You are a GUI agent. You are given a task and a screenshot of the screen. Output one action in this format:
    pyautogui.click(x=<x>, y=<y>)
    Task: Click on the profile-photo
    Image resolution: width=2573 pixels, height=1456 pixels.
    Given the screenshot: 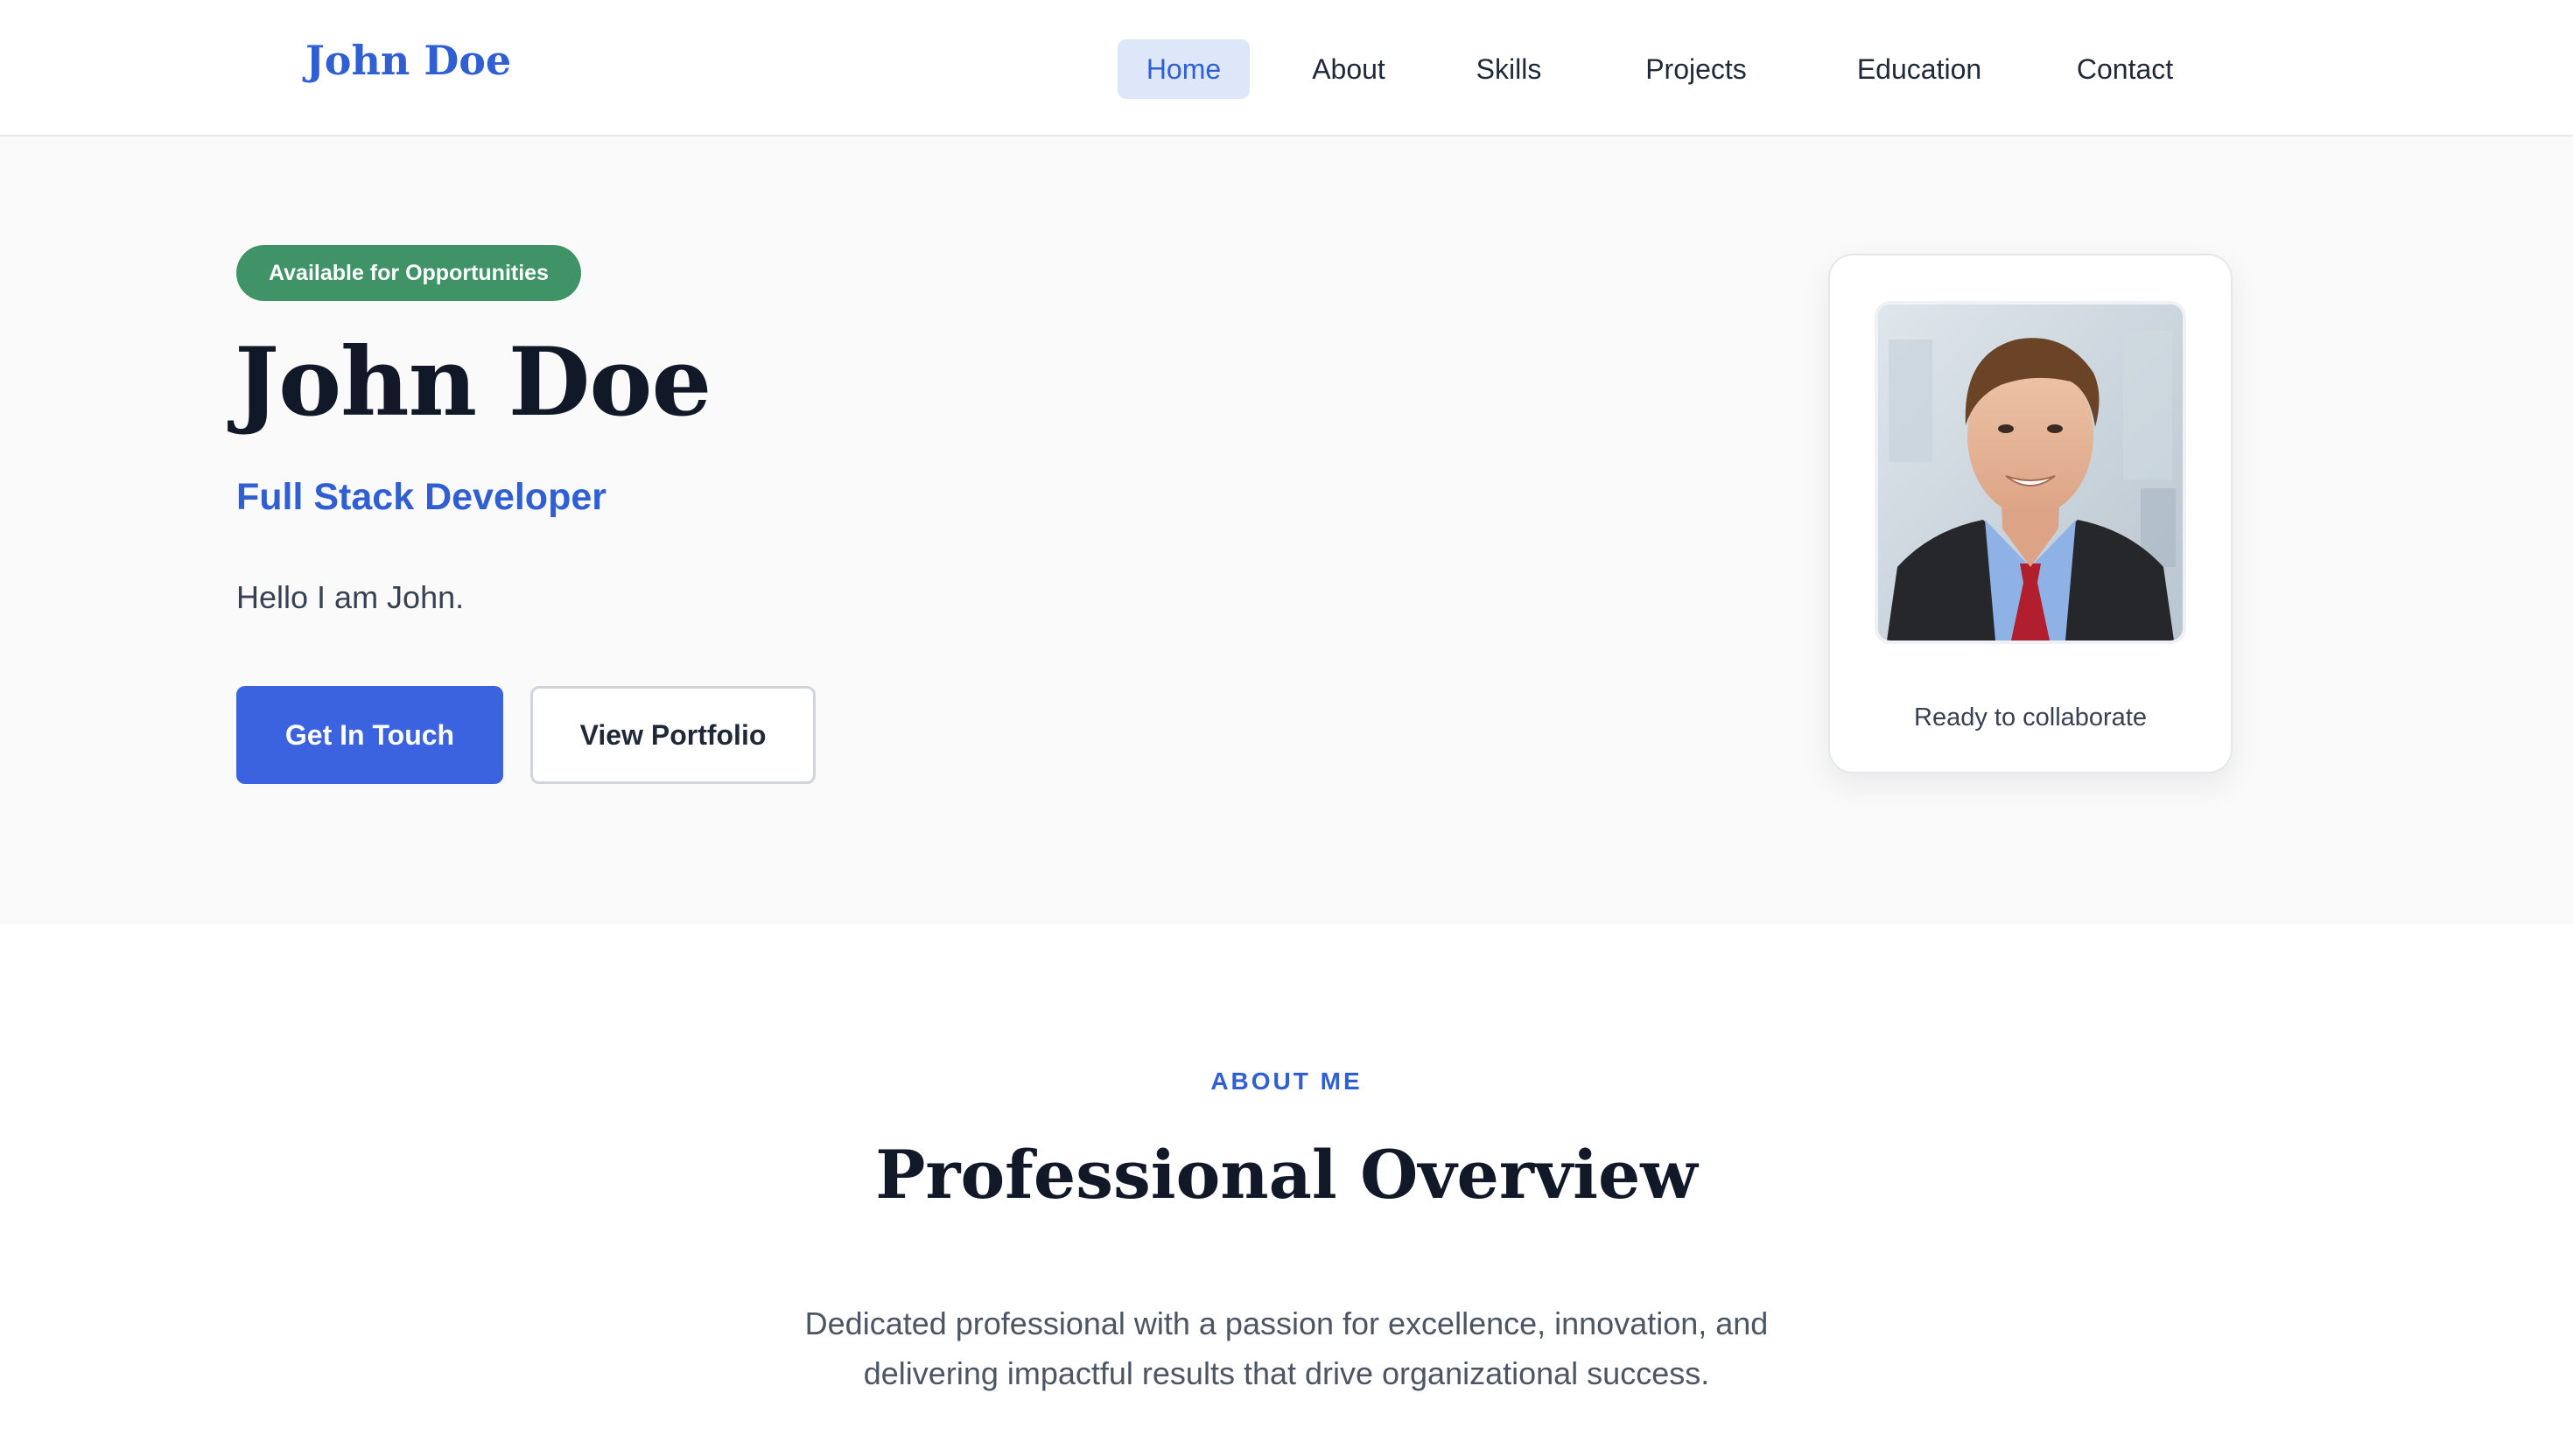 What is the action you would take?
    pyautogui.click(x=2030, y=472)
    